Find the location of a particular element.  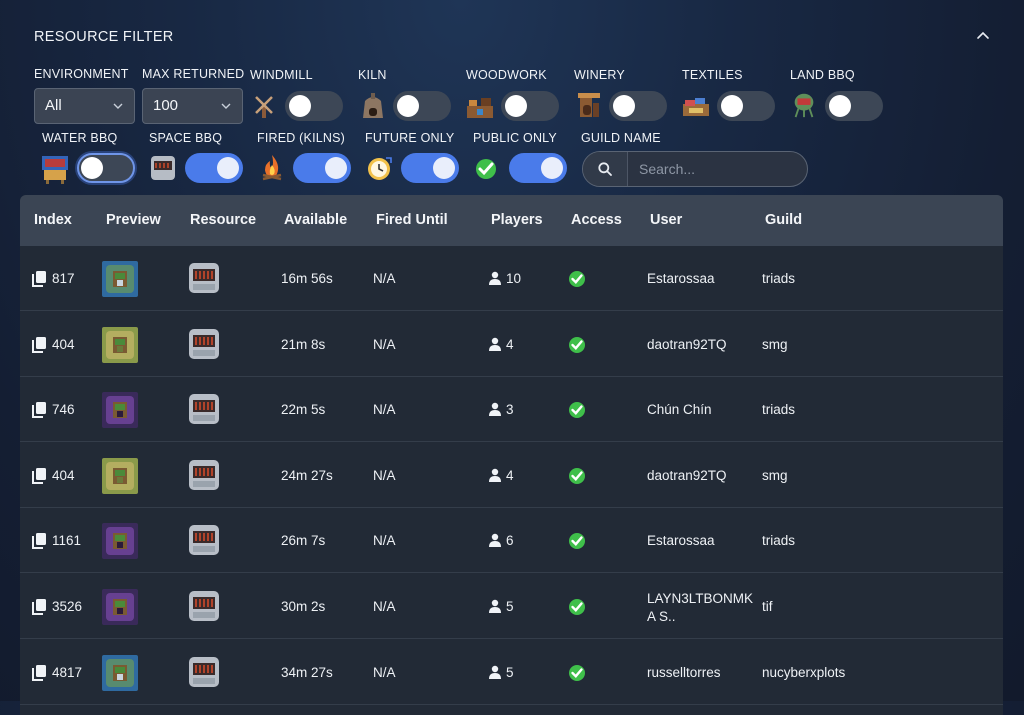

water-bbq-icon is located at coordinates (55, 170).